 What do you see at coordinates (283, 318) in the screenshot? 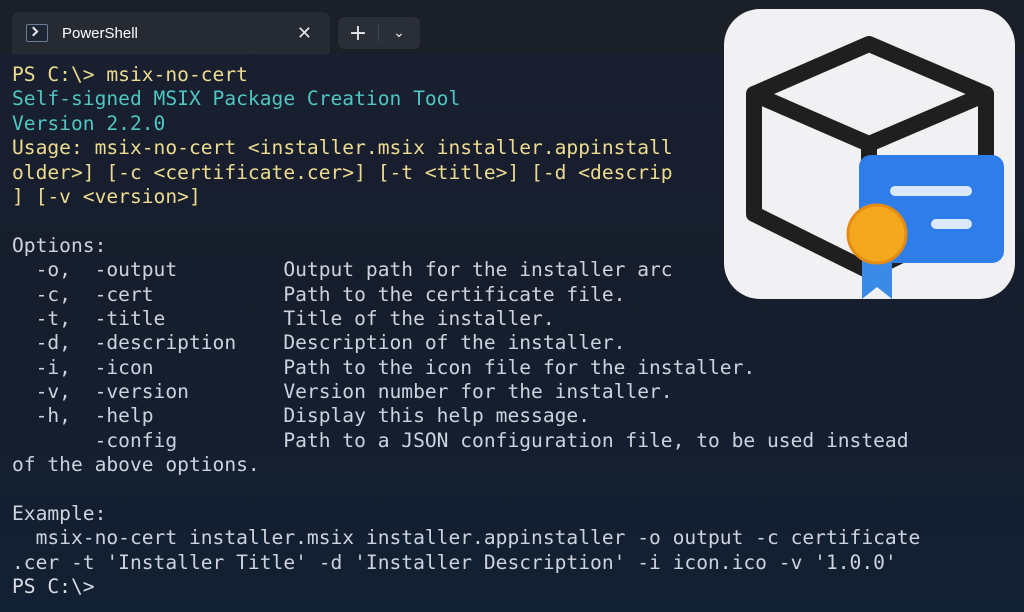
I see `terminal-line: -t, -title Title of the installer.` at bounding box center [283, 318].